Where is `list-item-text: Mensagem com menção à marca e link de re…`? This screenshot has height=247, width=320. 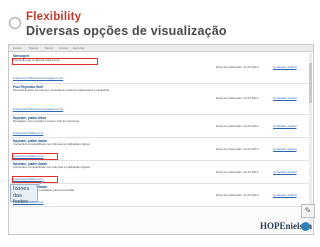 list-item-text: Mensagem com menção à marca e link de re… is located at coordinates (46, 121).